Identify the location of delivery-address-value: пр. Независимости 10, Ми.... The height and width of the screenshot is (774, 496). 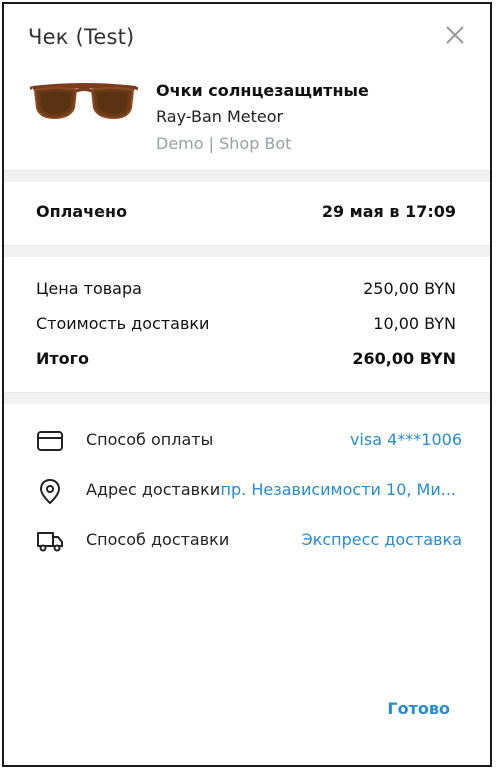
(338, 489).